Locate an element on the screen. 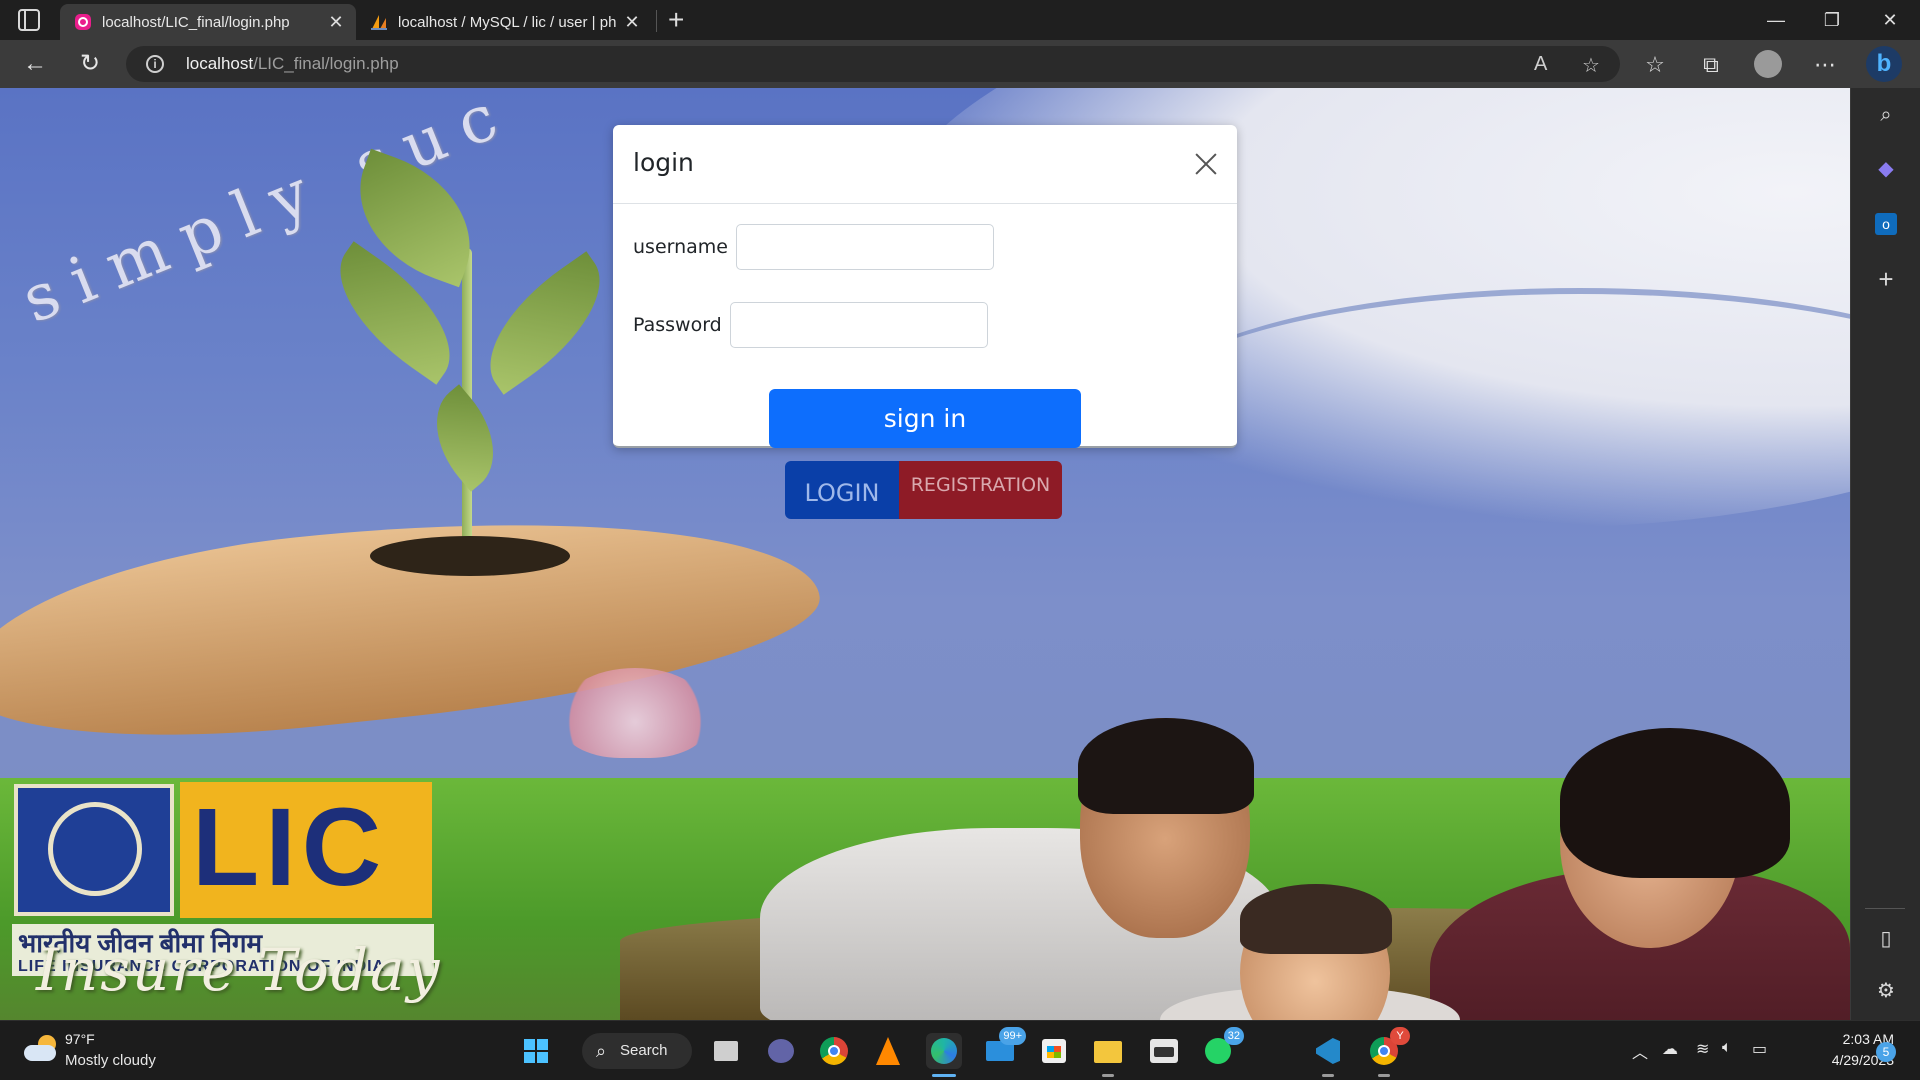  close-window-icon: ✕ is located at coordinates (1890, 20).